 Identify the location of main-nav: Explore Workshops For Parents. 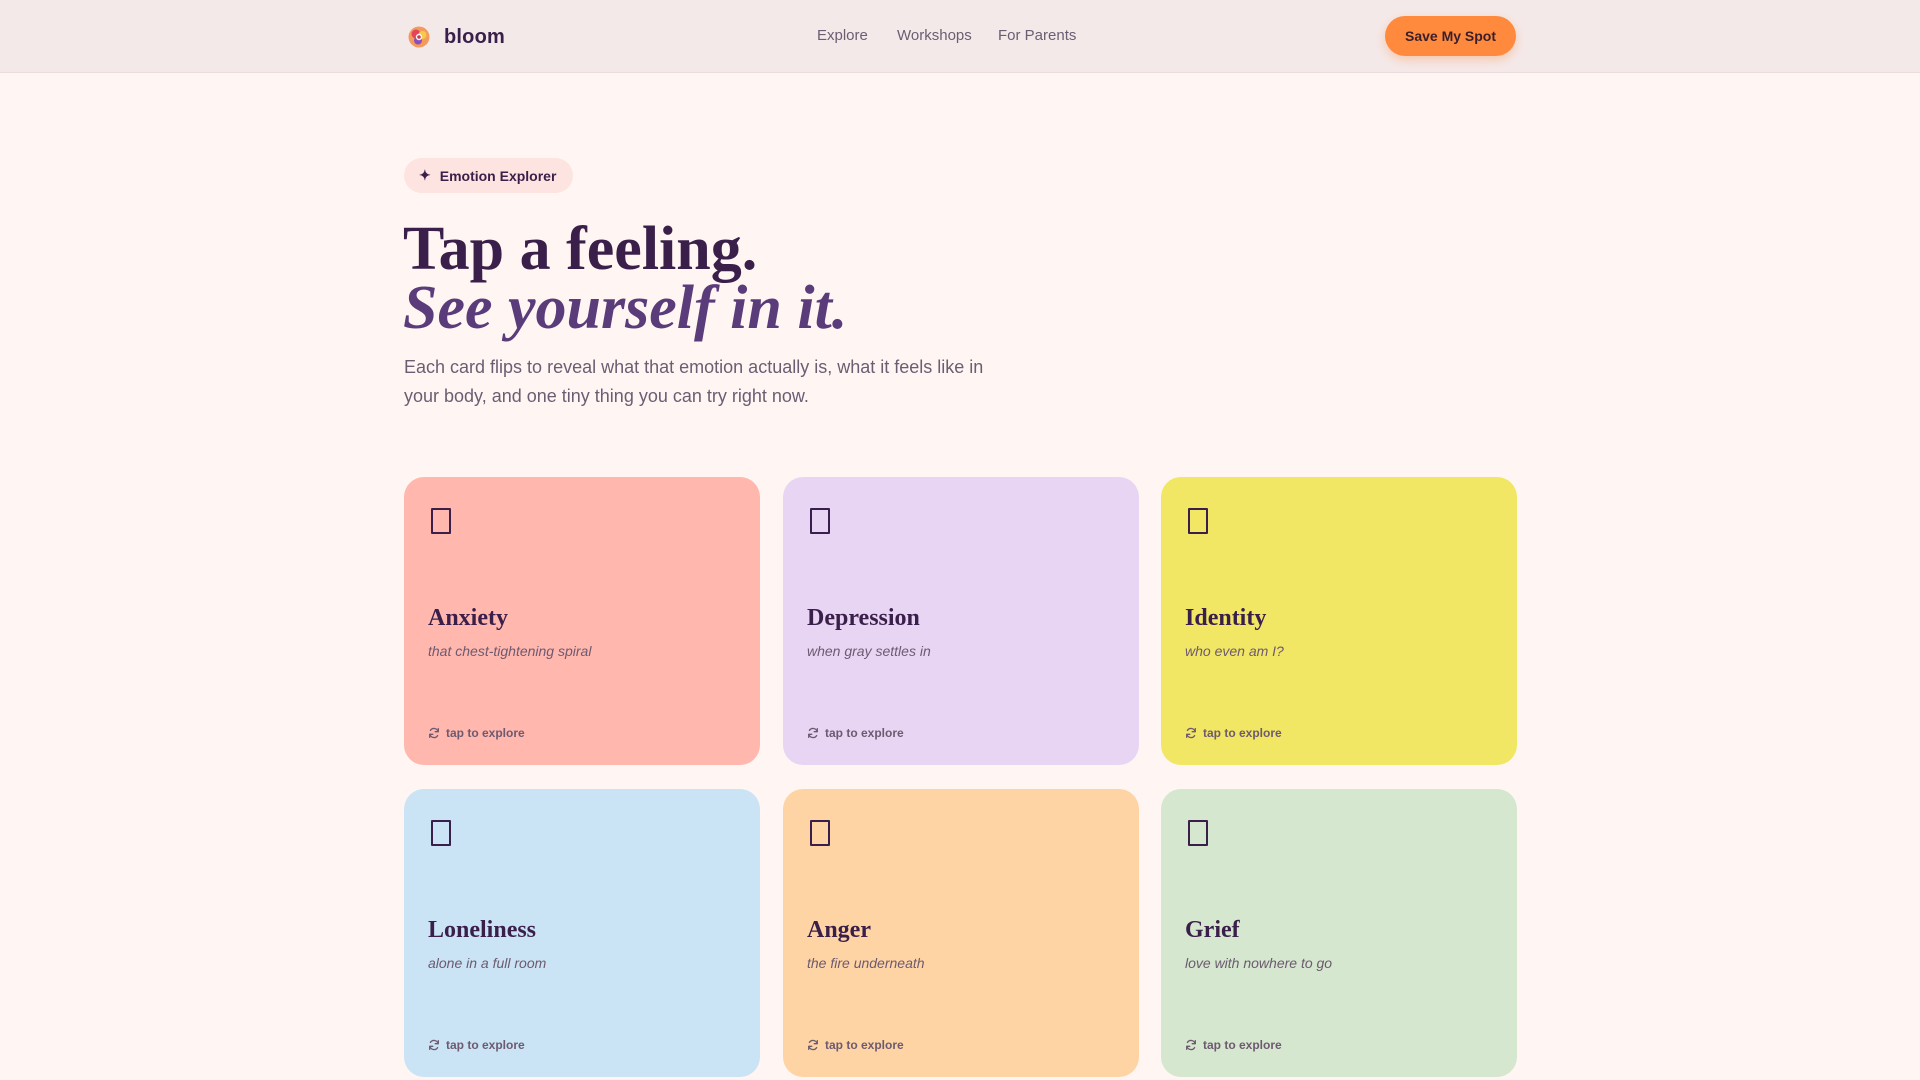
(960, 37).